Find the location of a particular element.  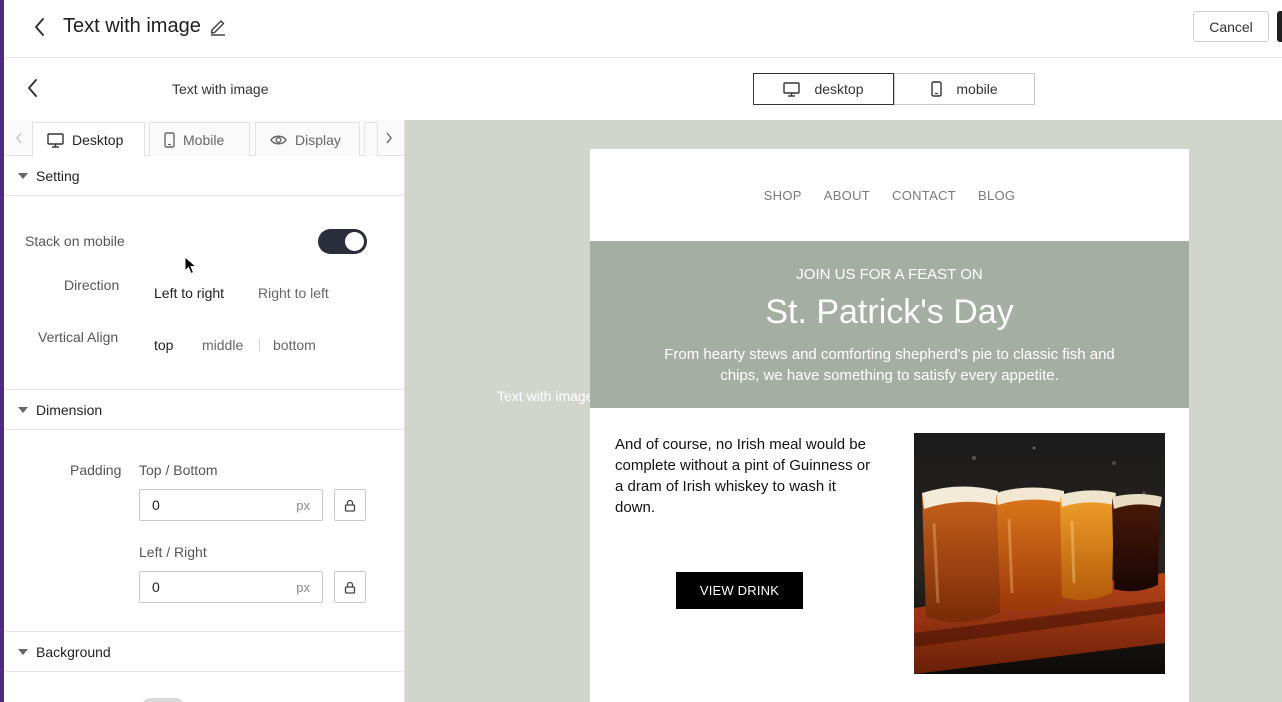

section-dimension-header: Dimension is located at coordinates (204, 410).